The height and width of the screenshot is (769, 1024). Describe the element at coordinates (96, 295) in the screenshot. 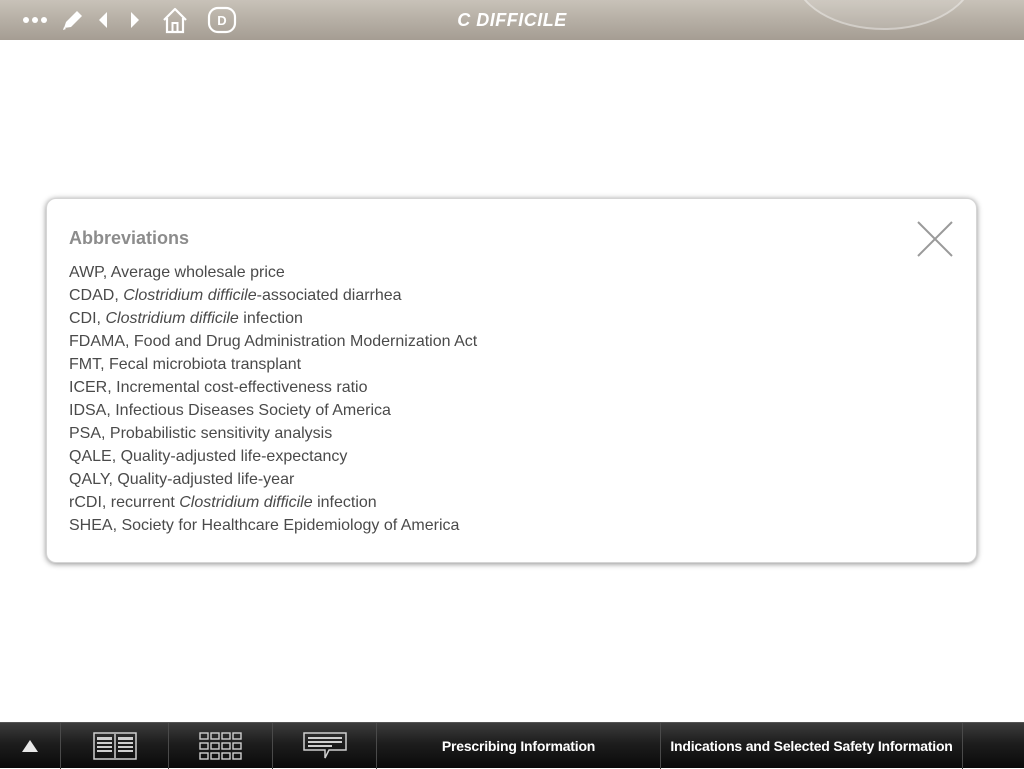

I see `abbreviation-text: CDAD,` at that location.